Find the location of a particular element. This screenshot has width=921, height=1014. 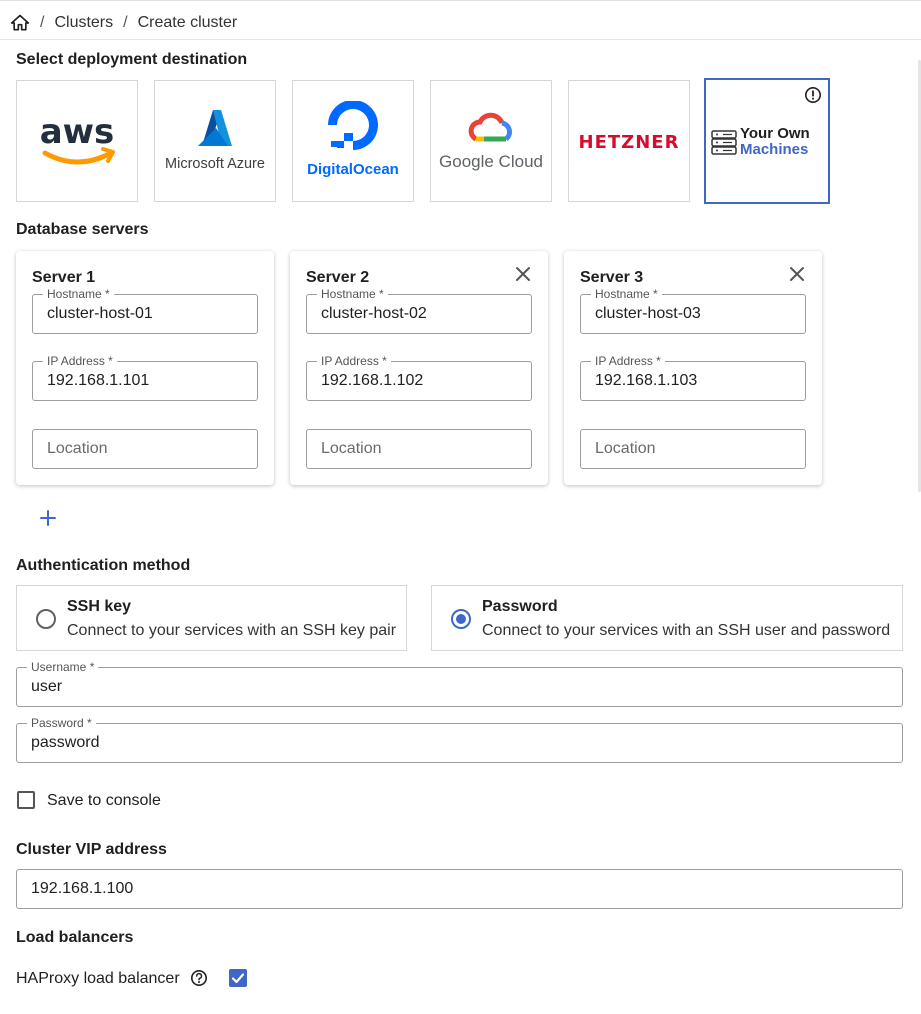

add-server-plus-icon is located at coordinates (48, 518).